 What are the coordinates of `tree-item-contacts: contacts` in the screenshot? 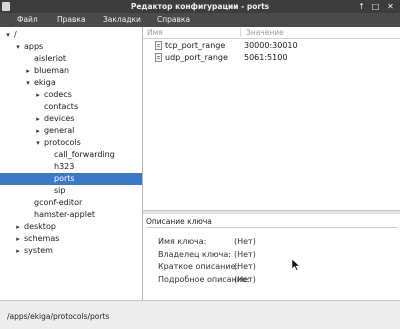 It's located at (71, 107).